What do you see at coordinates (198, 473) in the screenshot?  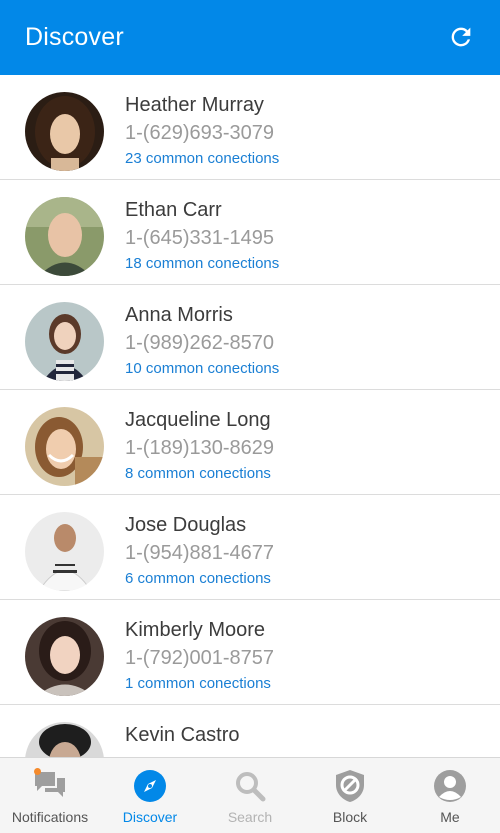 I see `common-connections-link: 8 common conections` at bounding box center [198, 473].